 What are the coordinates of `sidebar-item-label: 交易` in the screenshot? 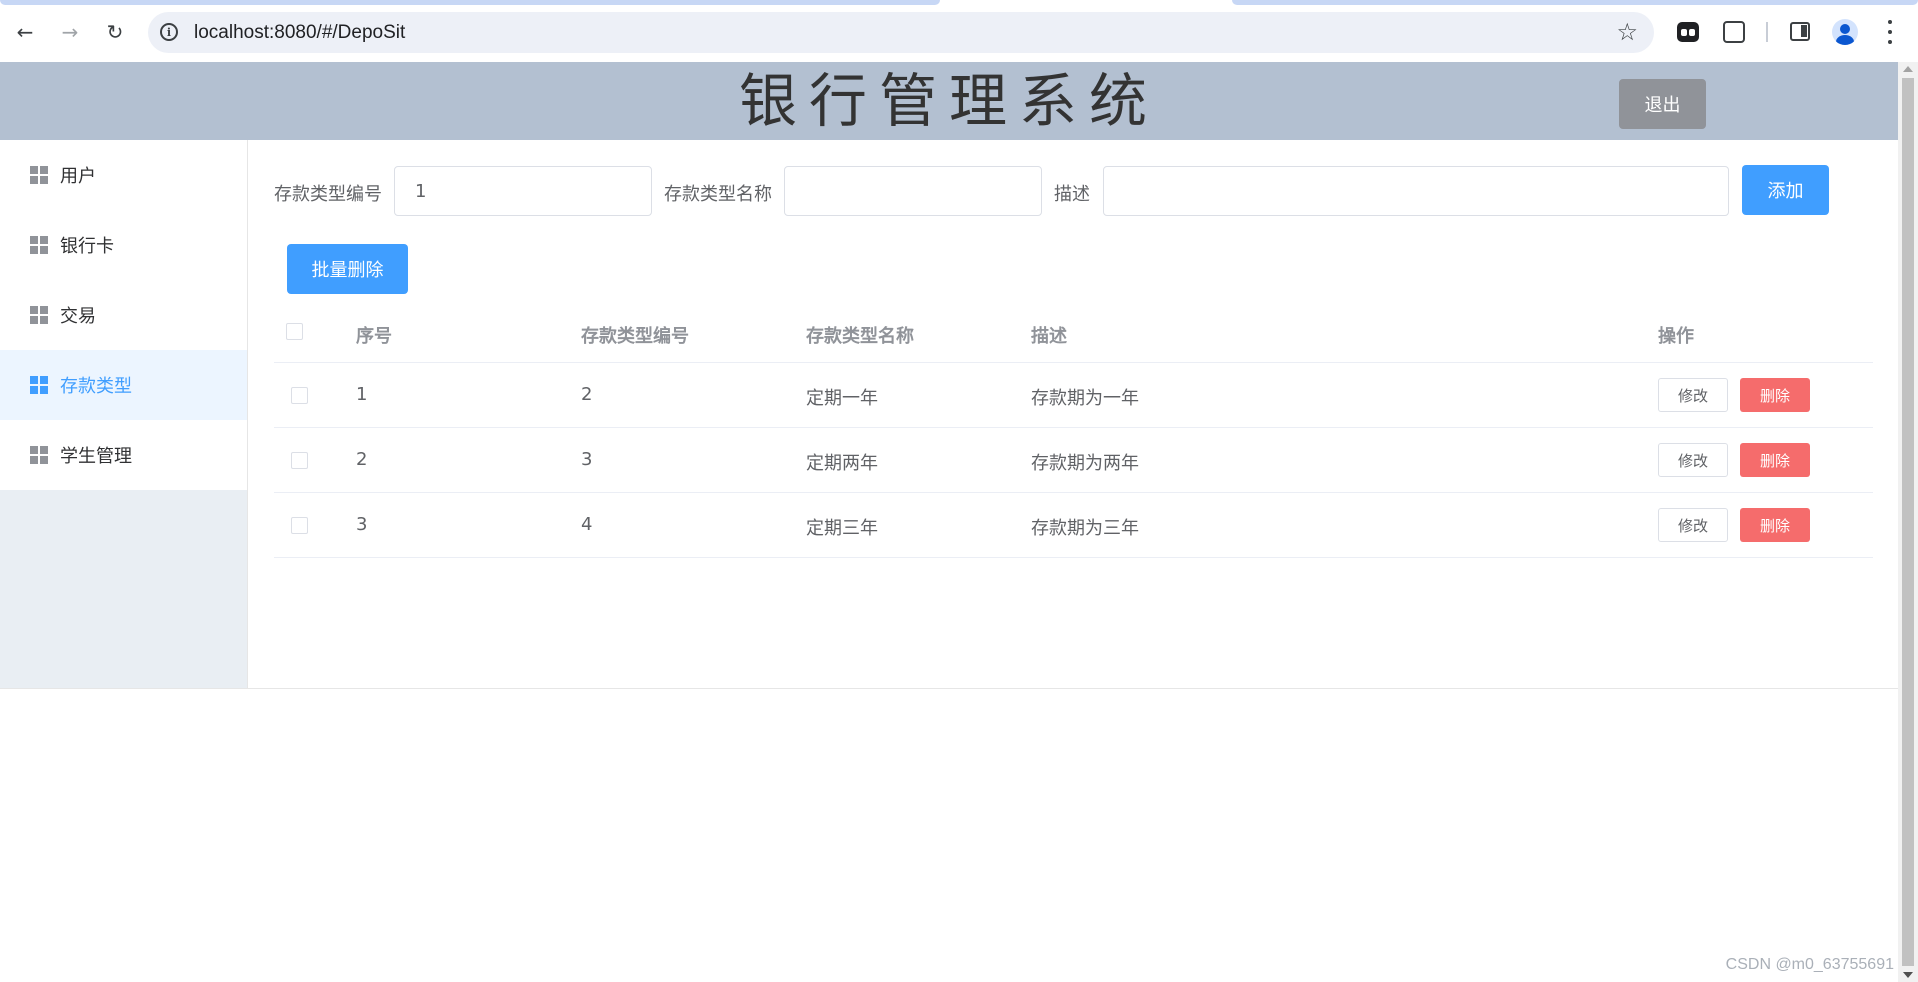 It's located at (78, 316).